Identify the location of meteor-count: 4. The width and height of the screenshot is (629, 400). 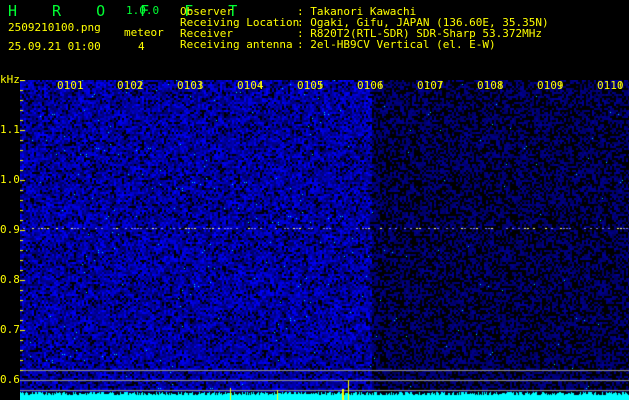
(141, 46).